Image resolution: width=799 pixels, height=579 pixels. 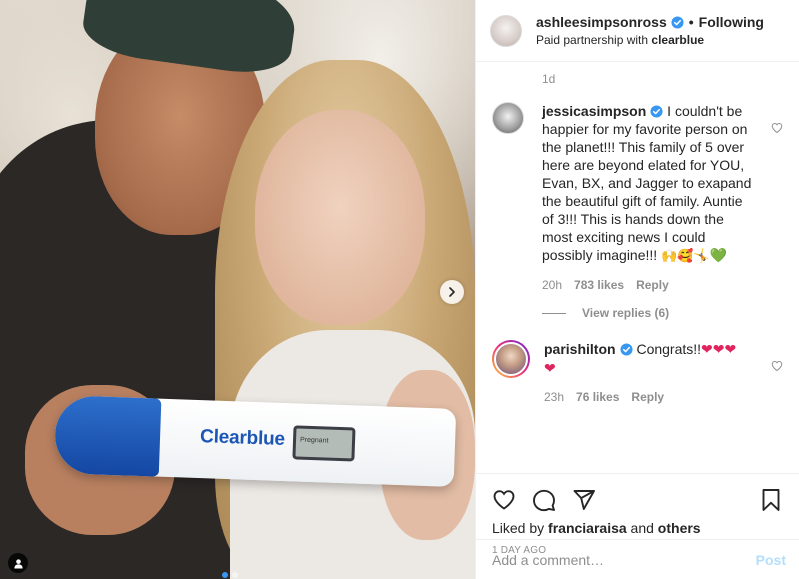 I want to click on carousel-dot-active, so click(x=225, y=575).